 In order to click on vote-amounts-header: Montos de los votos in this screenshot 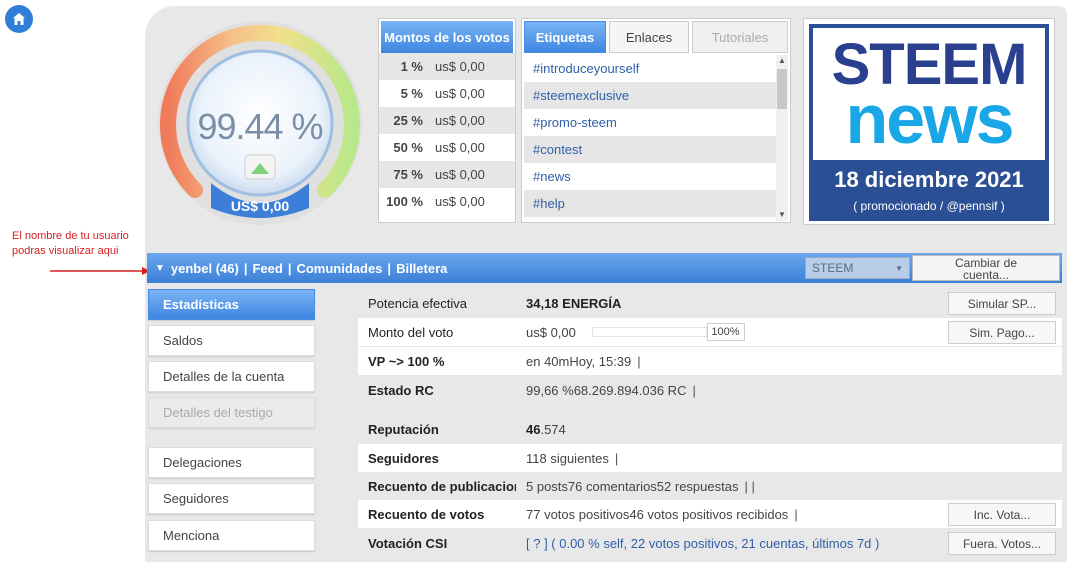, I will do `click(447, 37)`.